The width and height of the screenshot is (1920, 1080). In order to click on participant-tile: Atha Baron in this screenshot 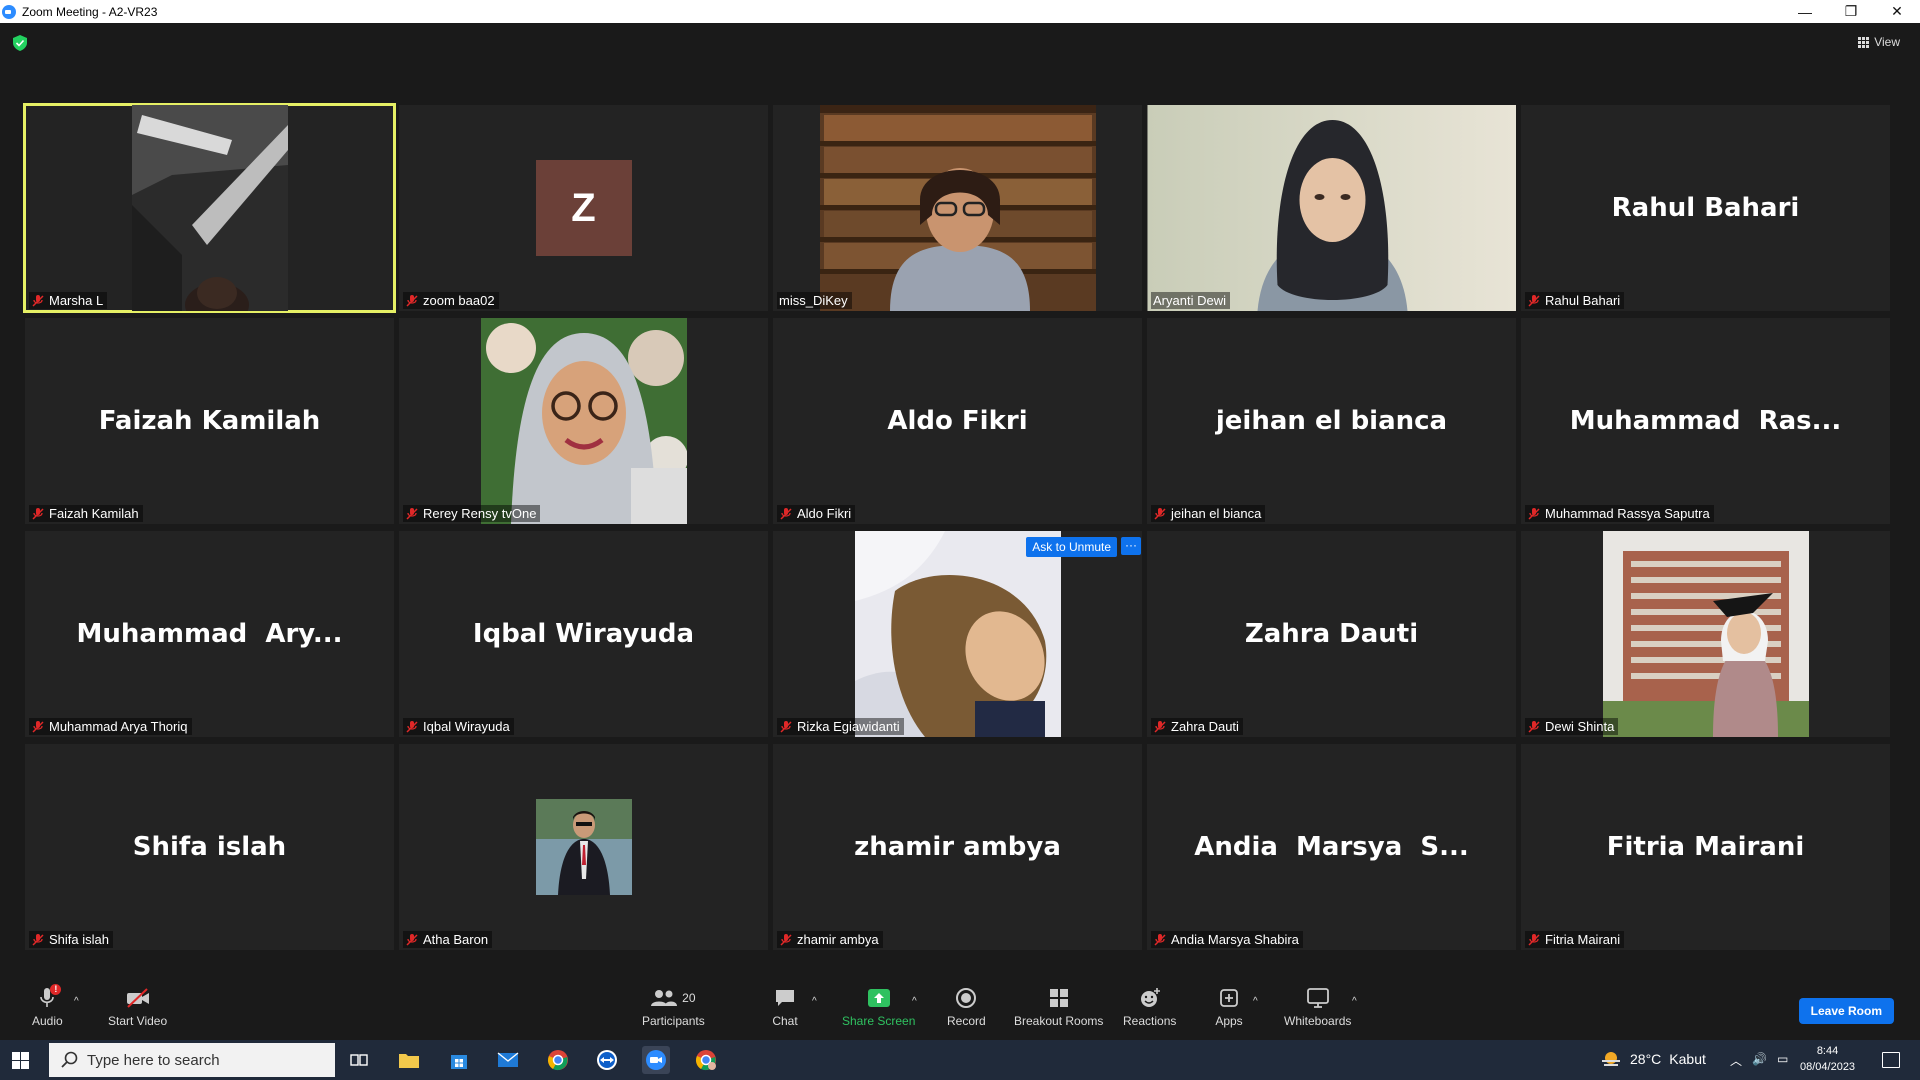, I will do `click(583, 847)`.